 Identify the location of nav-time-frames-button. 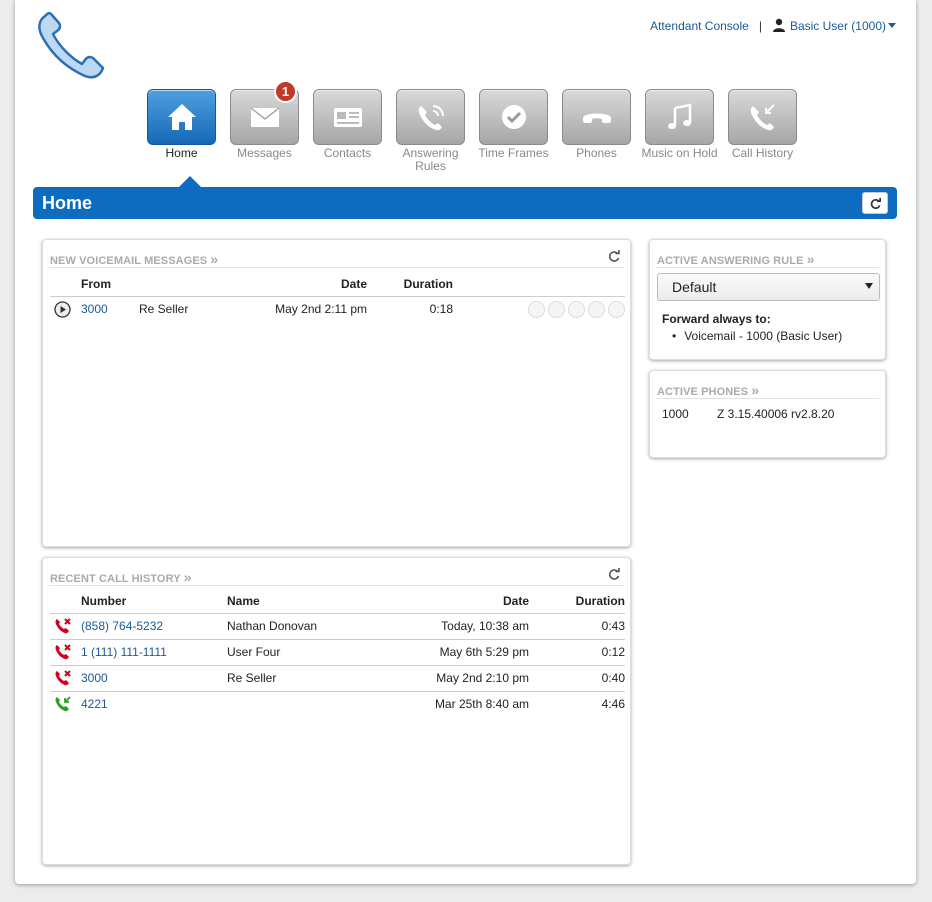
(513, 117).